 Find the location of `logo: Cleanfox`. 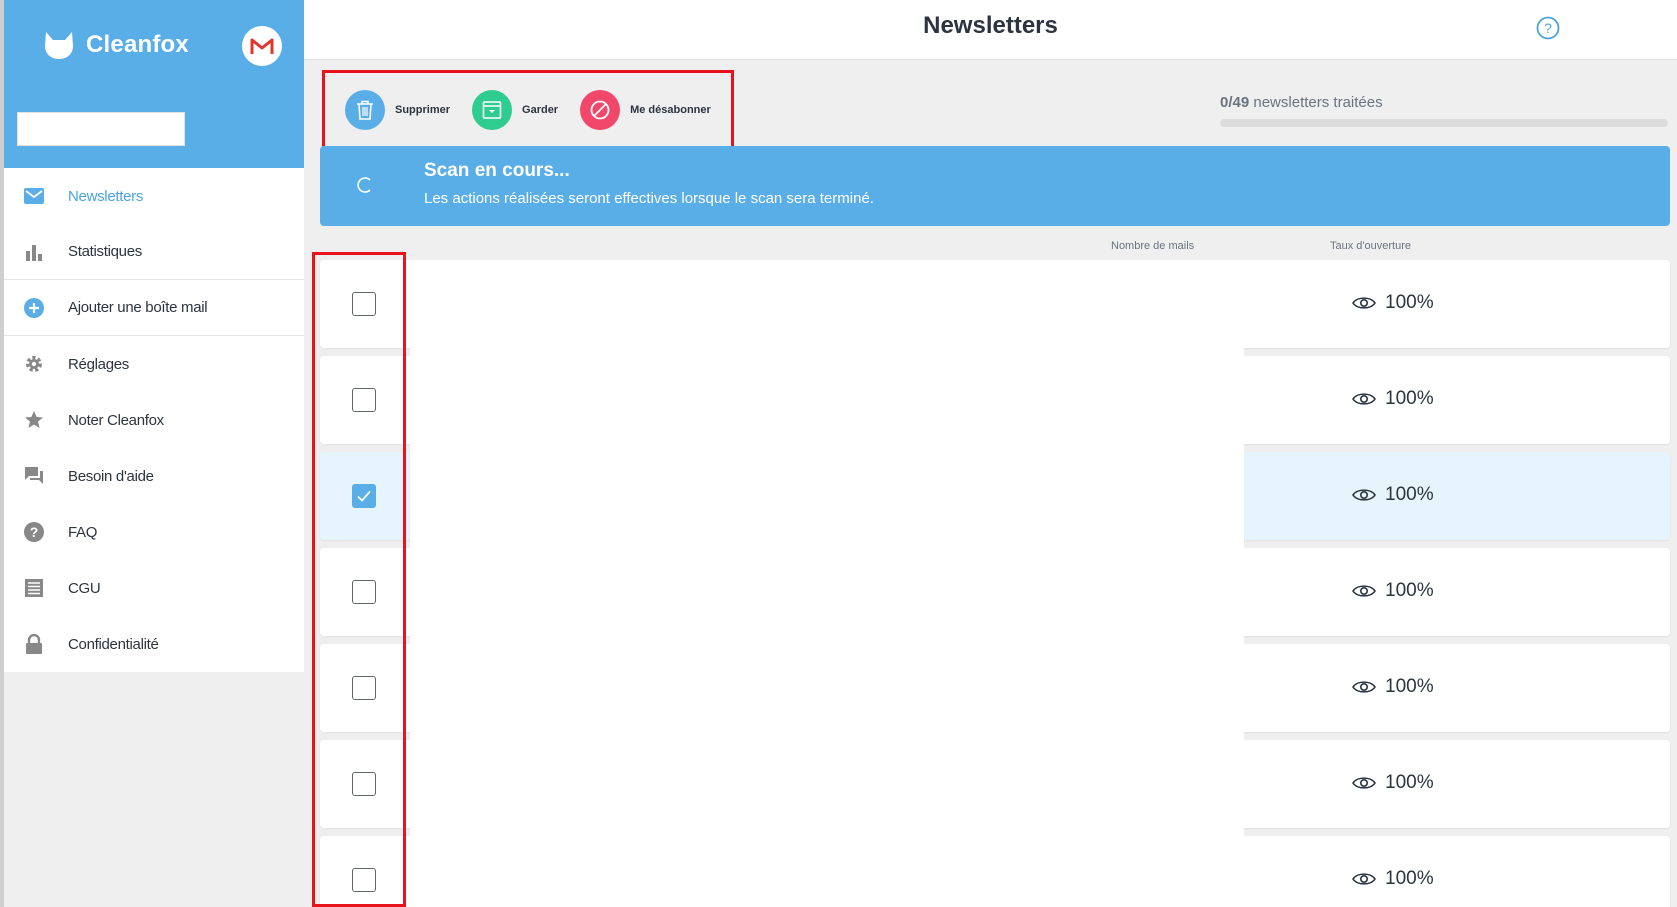

logo: Cleanfox is located at coordinates (115, 45).